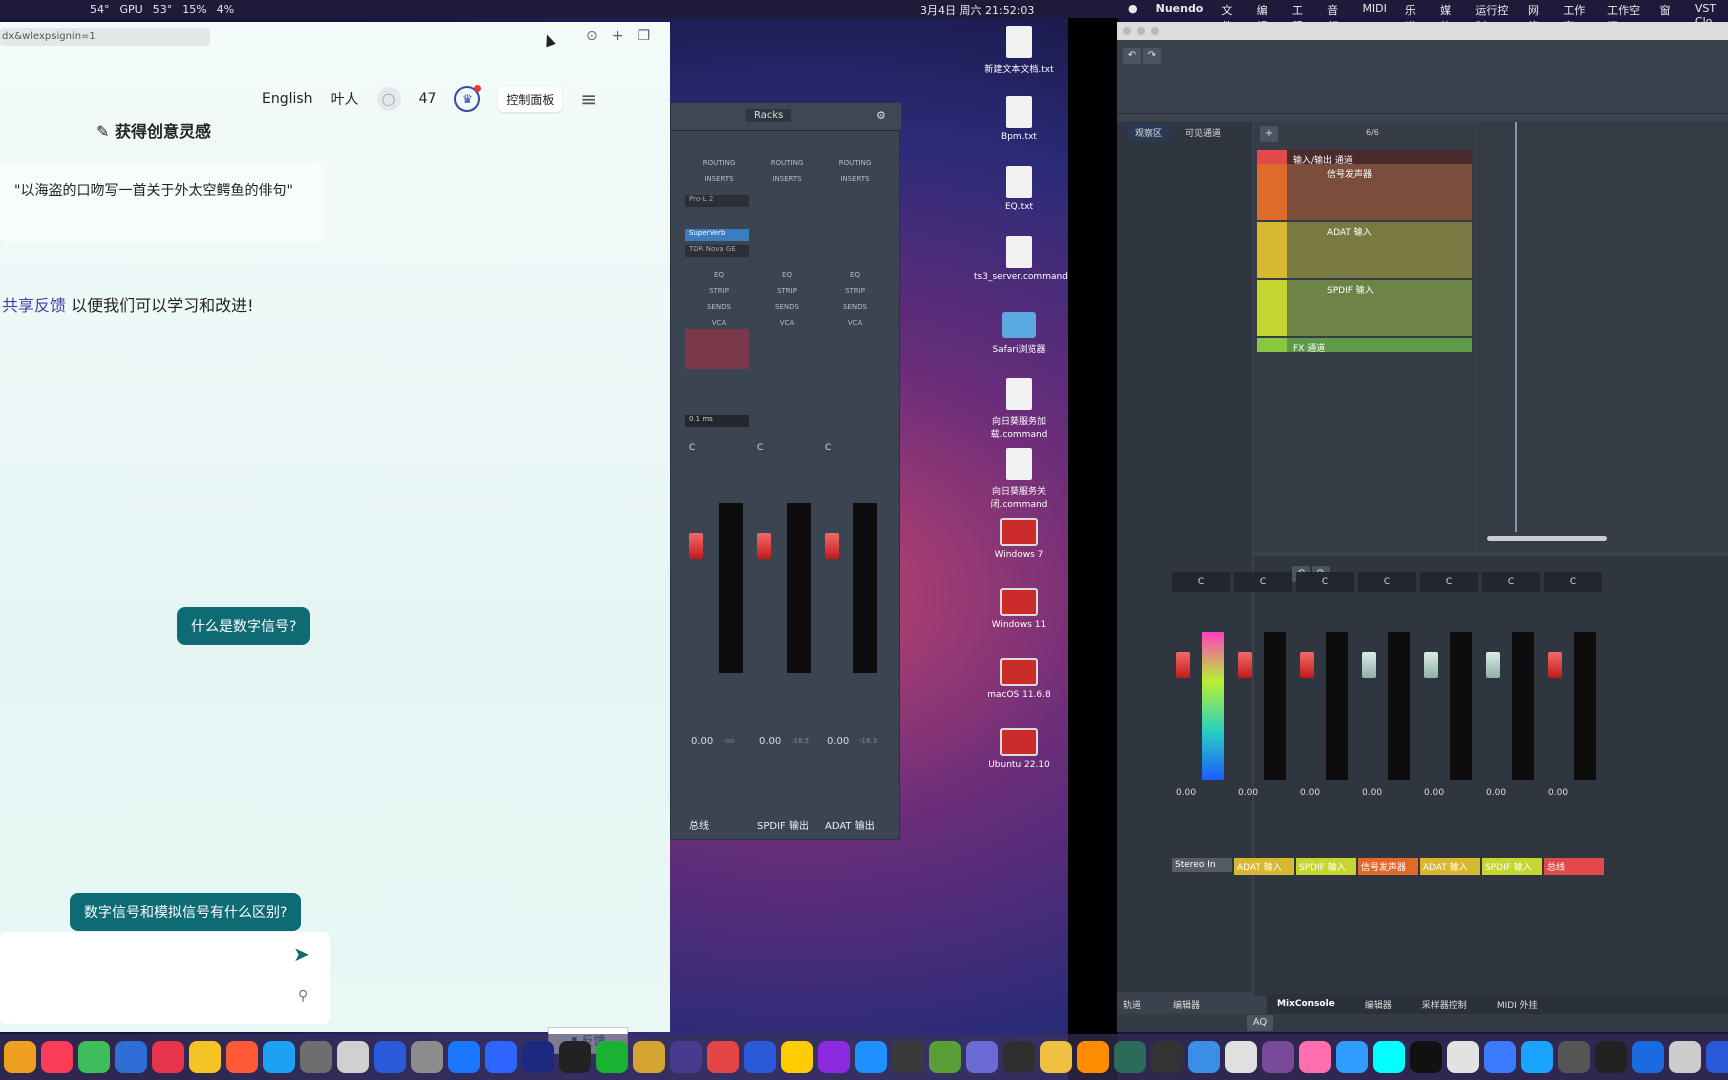 This screenshot has height=1080, width=1728. What do you see at coordinates (769, 115) in the screenshot?
I see `racks-dropdown: Racks` at bounding box center [769, 115].